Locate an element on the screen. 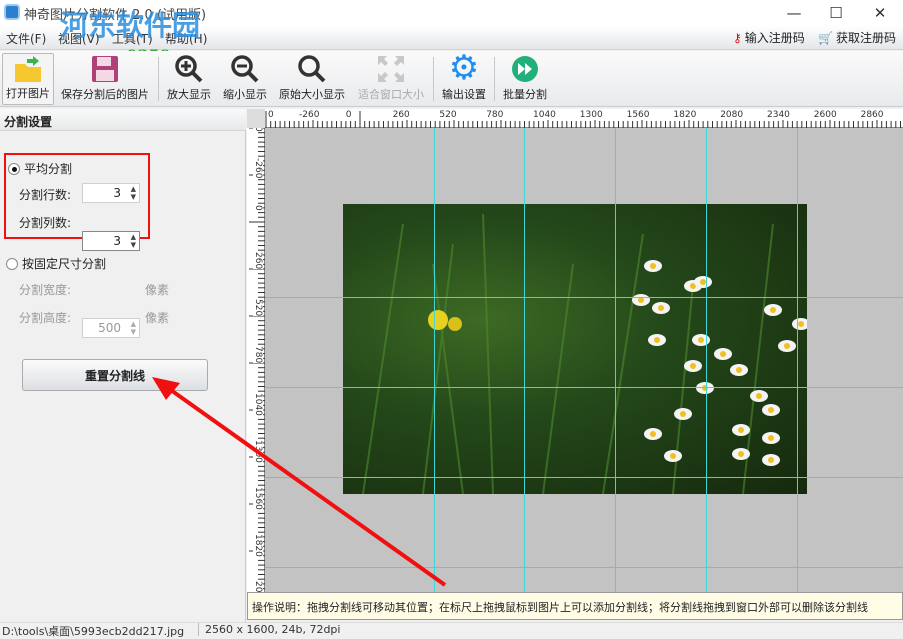  zoom-out-label: 缩小显示 is located at coordinates (245, 94).